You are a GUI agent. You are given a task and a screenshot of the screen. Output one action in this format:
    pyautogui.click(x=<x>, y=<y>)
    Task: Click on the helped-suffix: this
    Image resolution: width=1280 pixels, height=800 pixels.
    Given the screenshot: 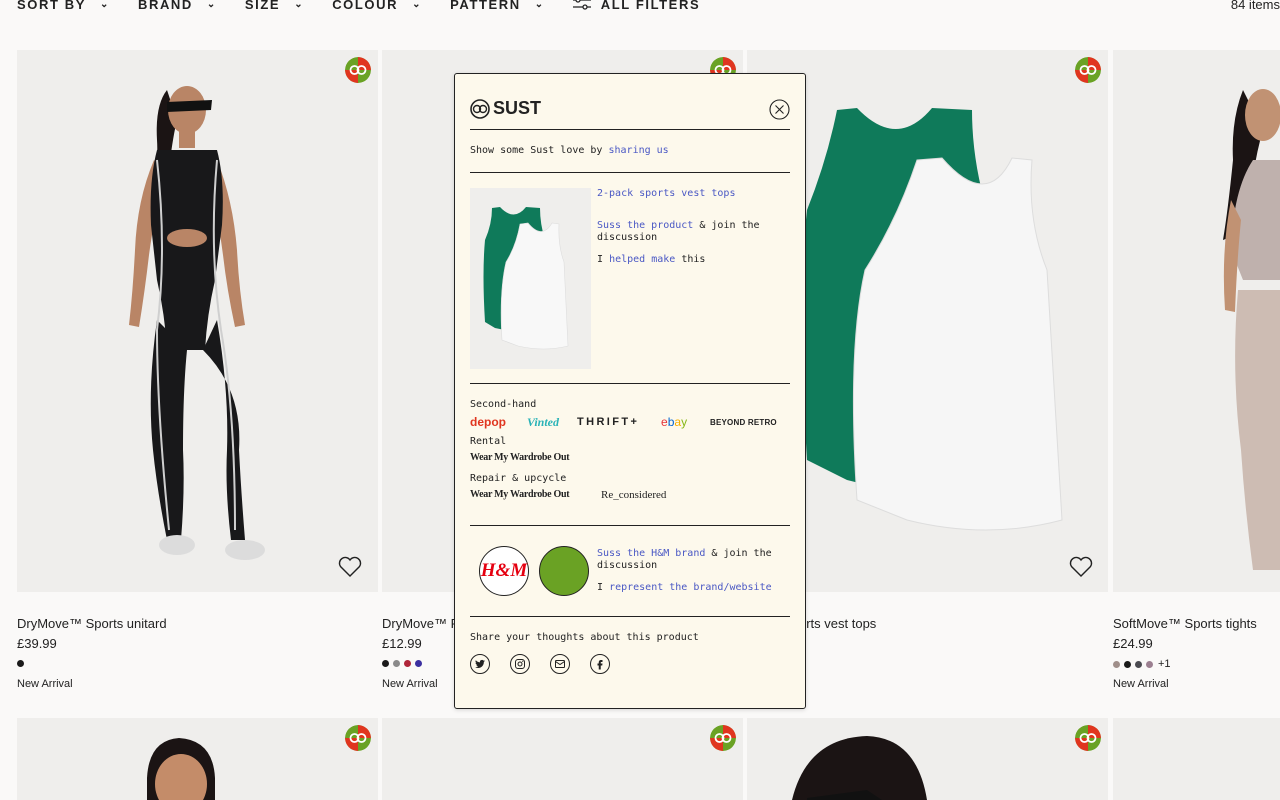 What is the action you would take?
    pyautogui.click(x=693, y=259)
    